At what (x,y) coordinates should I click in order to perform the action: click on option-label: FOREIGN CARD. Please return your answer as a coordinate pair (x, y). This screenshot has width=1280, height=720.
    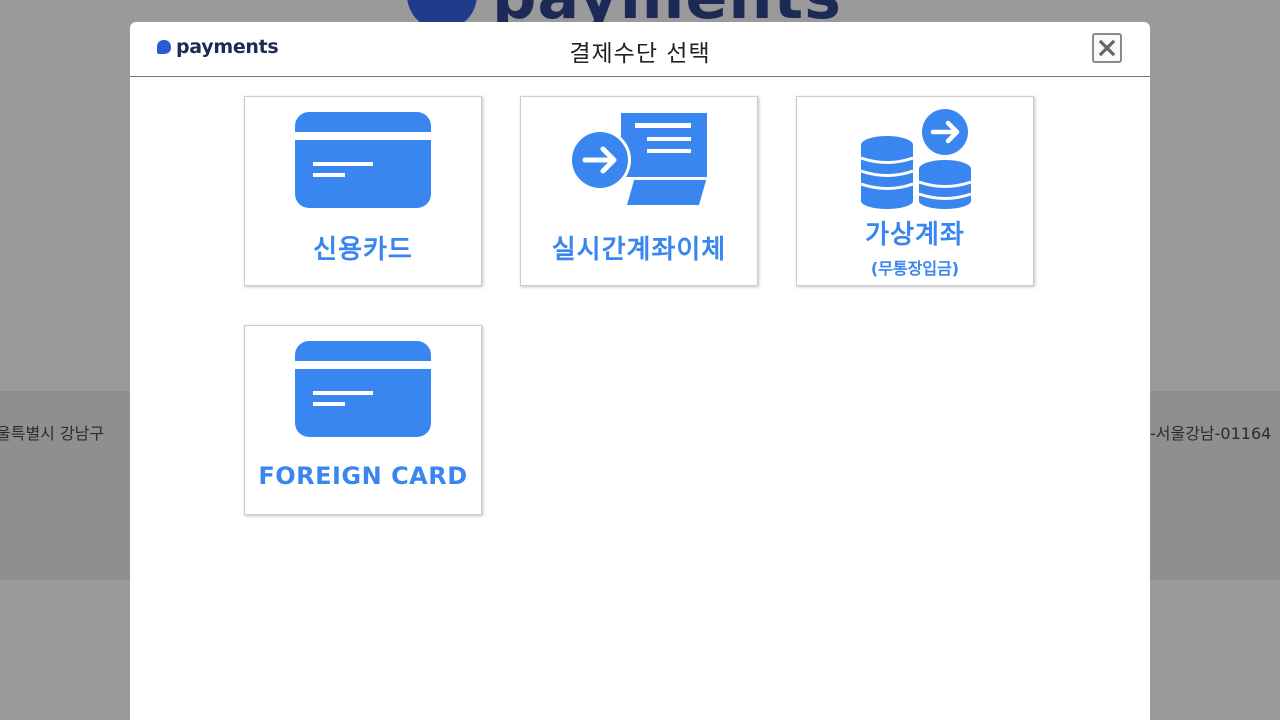
    Looking at the image, I should click on (363, 476).